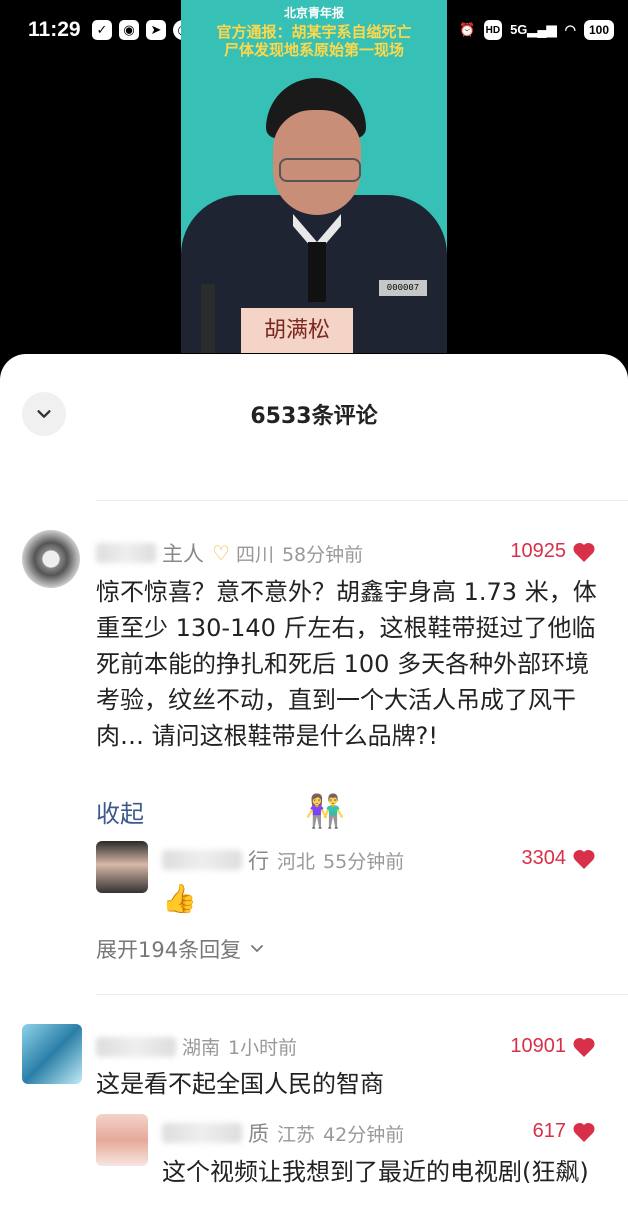  Describe the element at coordinates (179, 898) in the screenshot. I see `thumbs-up-icon: 👍` at that location.